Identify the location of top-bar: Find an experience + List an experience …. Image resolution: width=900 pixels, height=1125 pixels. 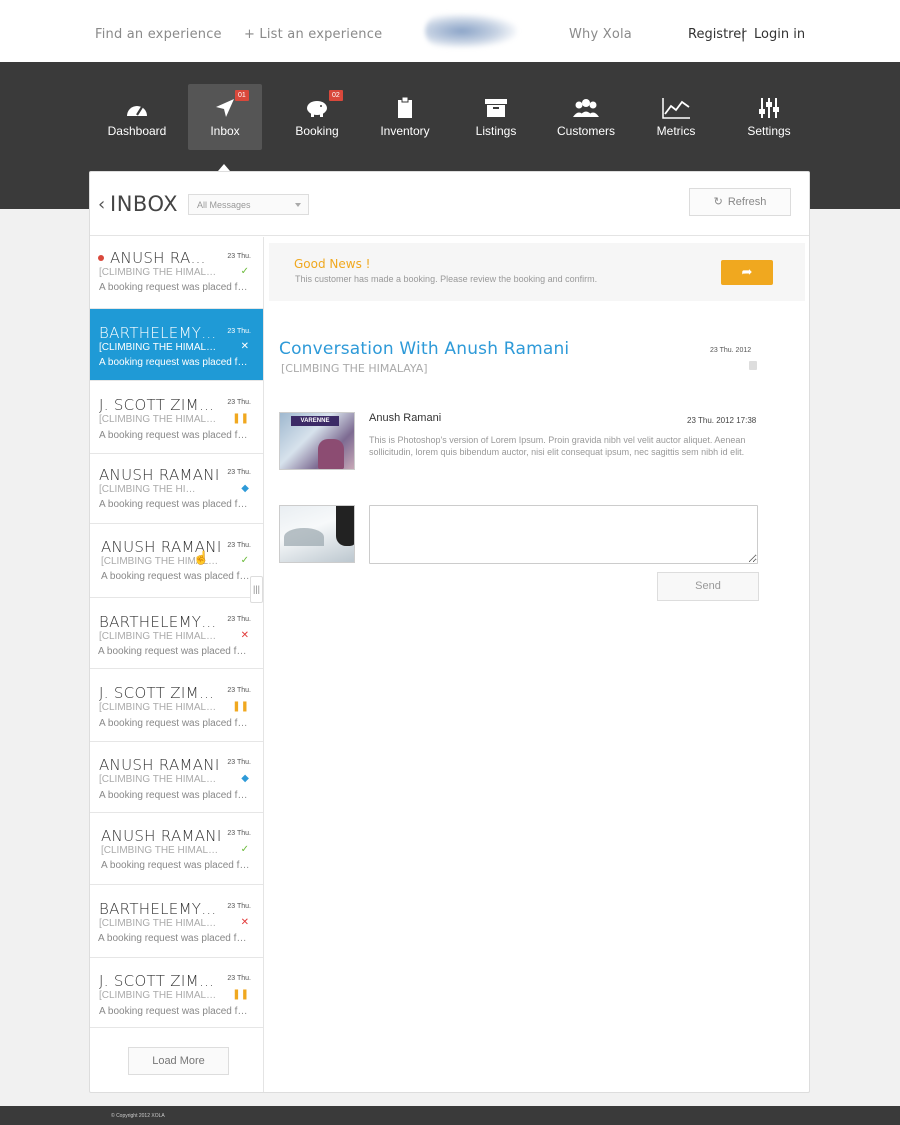
(450, 31).